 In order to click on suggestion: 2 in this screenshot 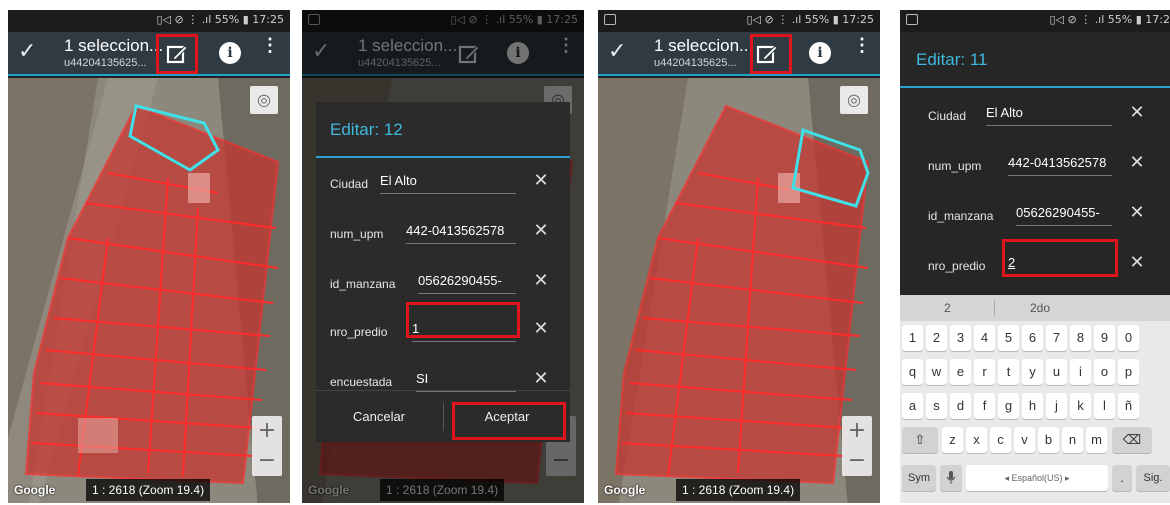, I will do `click(947, 308)`.